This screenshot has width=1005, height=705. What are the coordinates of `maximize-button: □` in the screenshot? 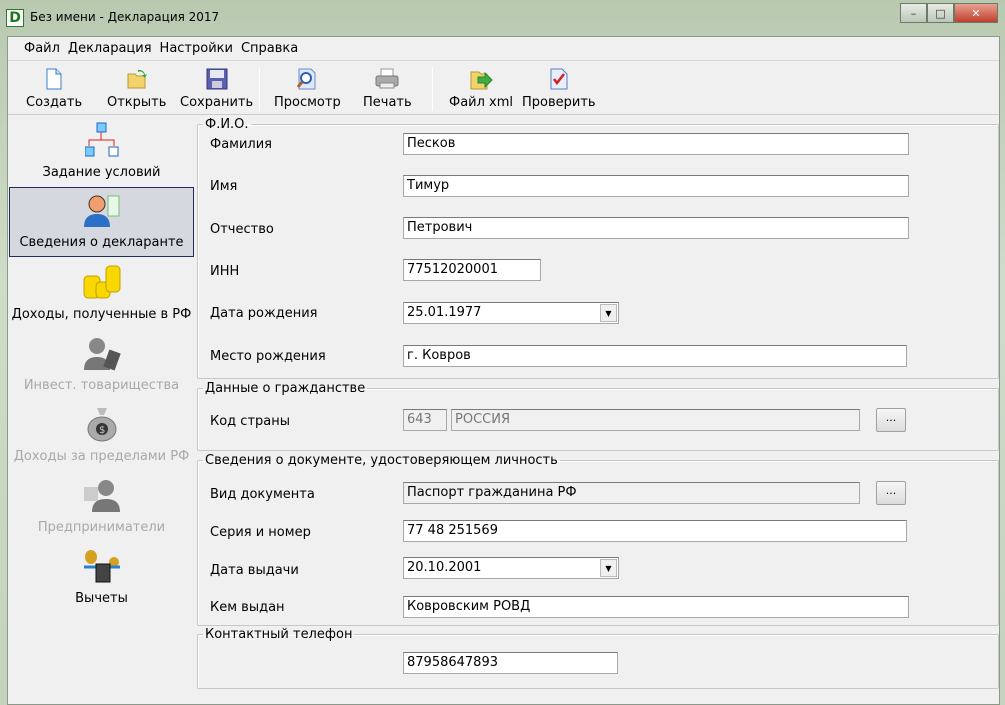 It's located at (940, 13).